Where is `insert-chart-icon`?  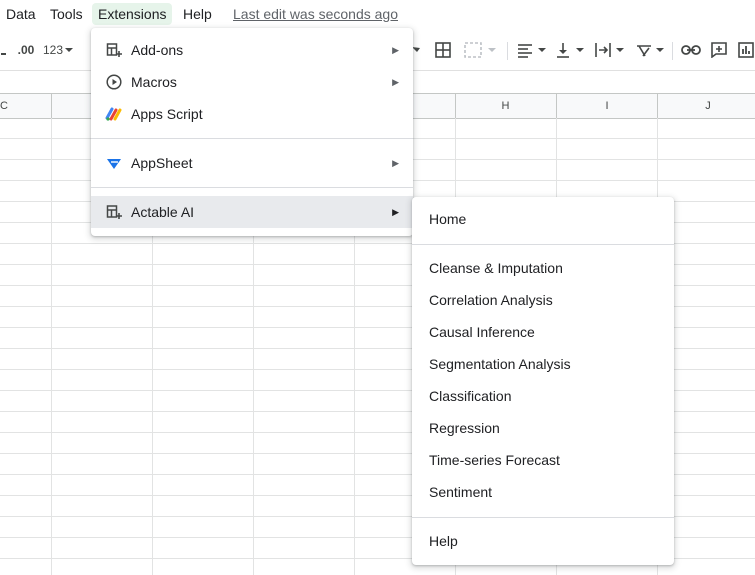
insert-chart-icon is located at coordinates (745, 50).